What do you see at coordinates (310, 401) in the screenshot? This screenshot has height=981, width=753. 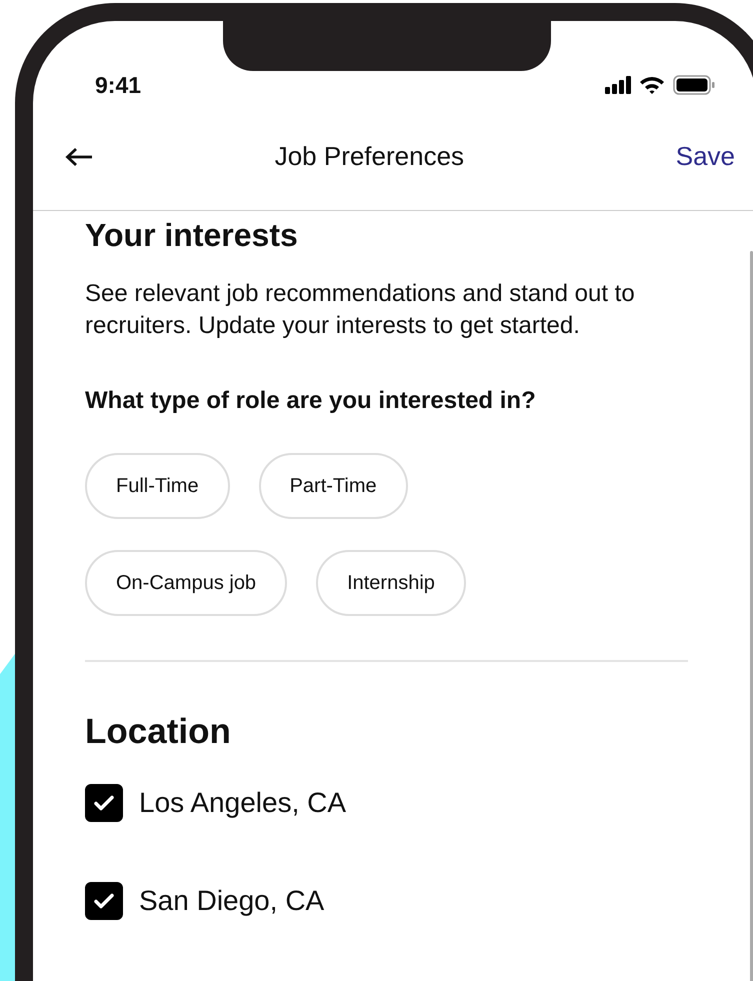 I see `question-text: What type of role are you interested in?` at bounding box center [310, 401].